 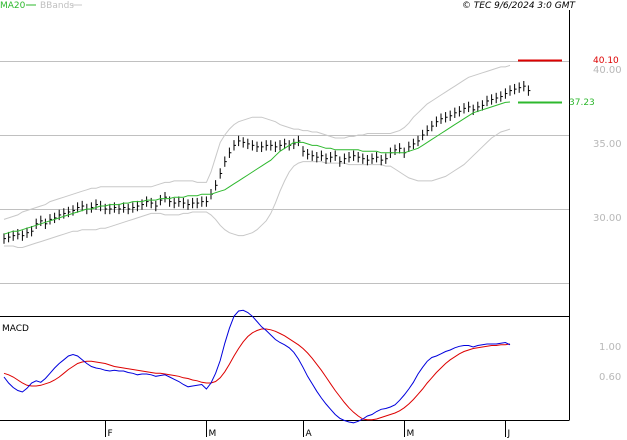 What do you see at coordinates (610, 347) in the screenshot?
I see `macd-tick-label: 1.00` at bounding box center [610, 347].